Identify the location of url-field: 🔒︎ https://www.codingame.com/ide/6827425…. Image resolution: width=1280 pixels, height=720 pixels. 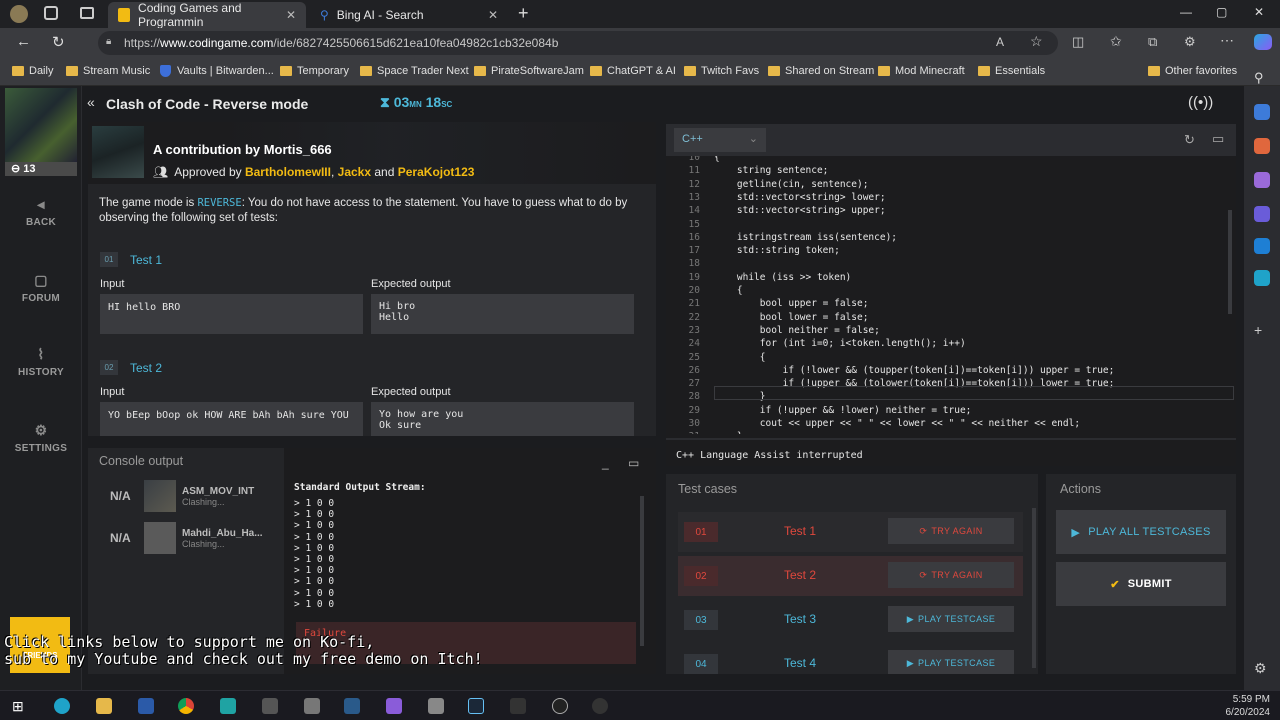
(578, 43).